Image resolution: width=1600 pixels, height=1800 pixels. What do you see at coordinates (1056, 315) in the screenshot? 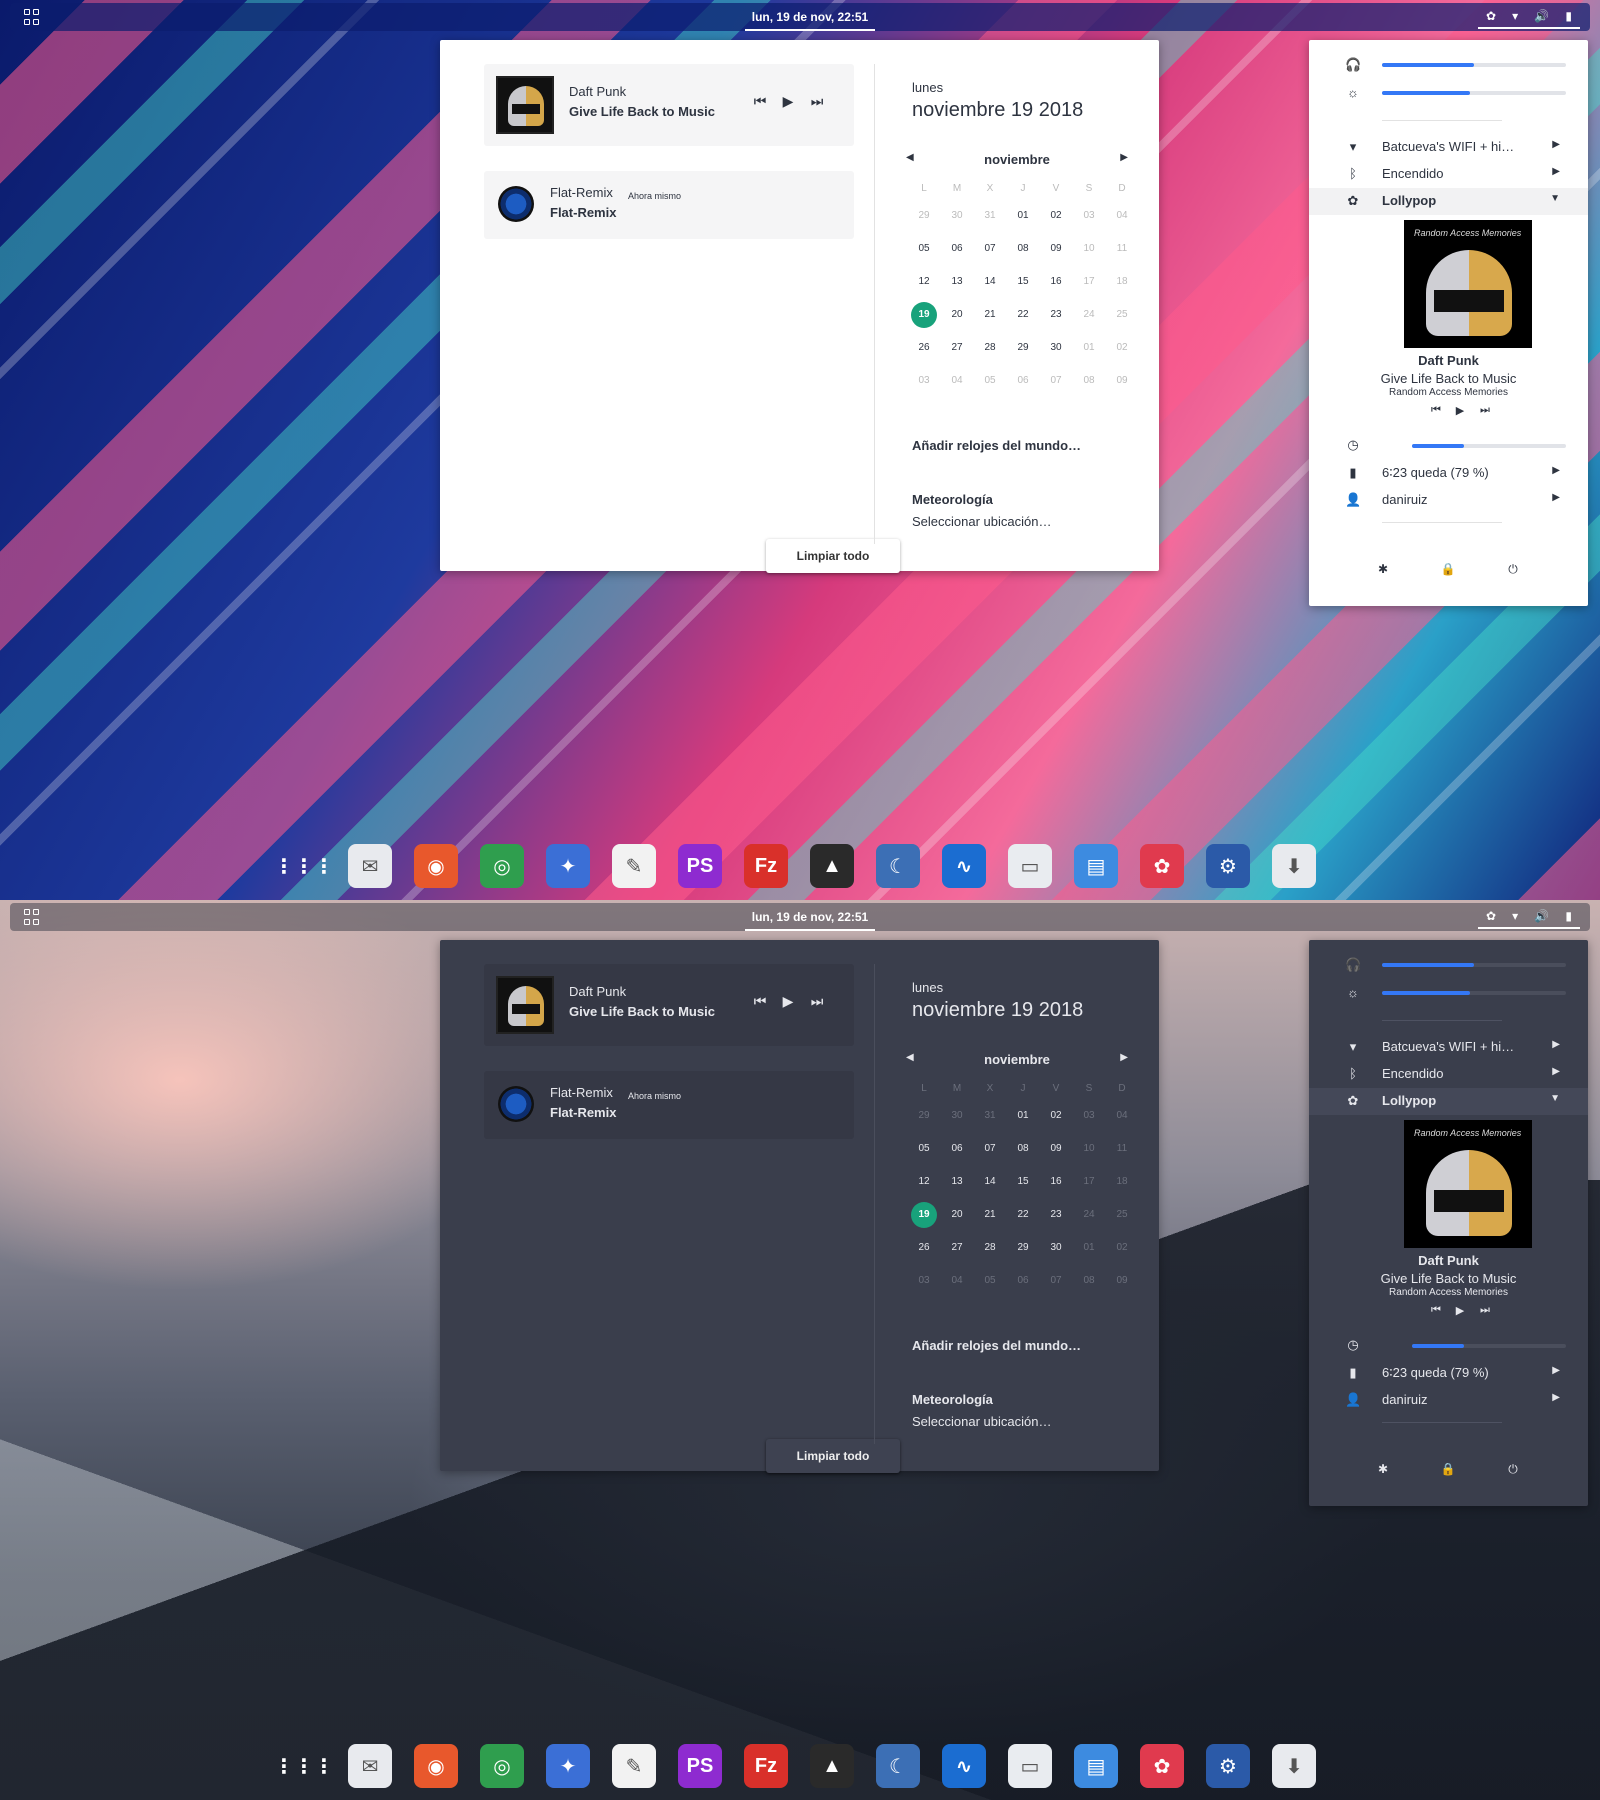
I see `calendar-day: 23` at bounding box center [1056, 315].